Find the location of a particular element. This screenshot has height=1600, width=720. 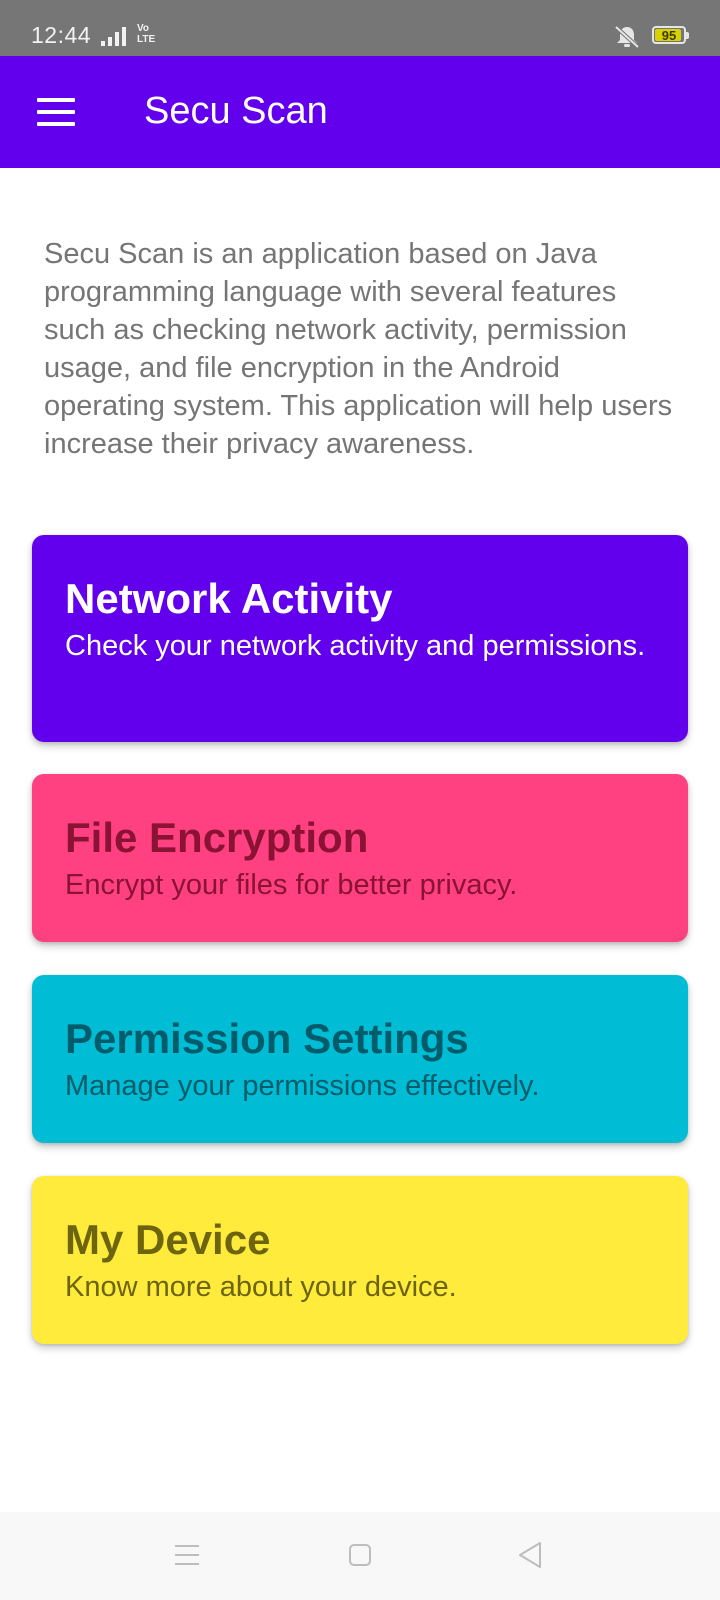

battery-level: 95 is located at coordinates (669, 35).